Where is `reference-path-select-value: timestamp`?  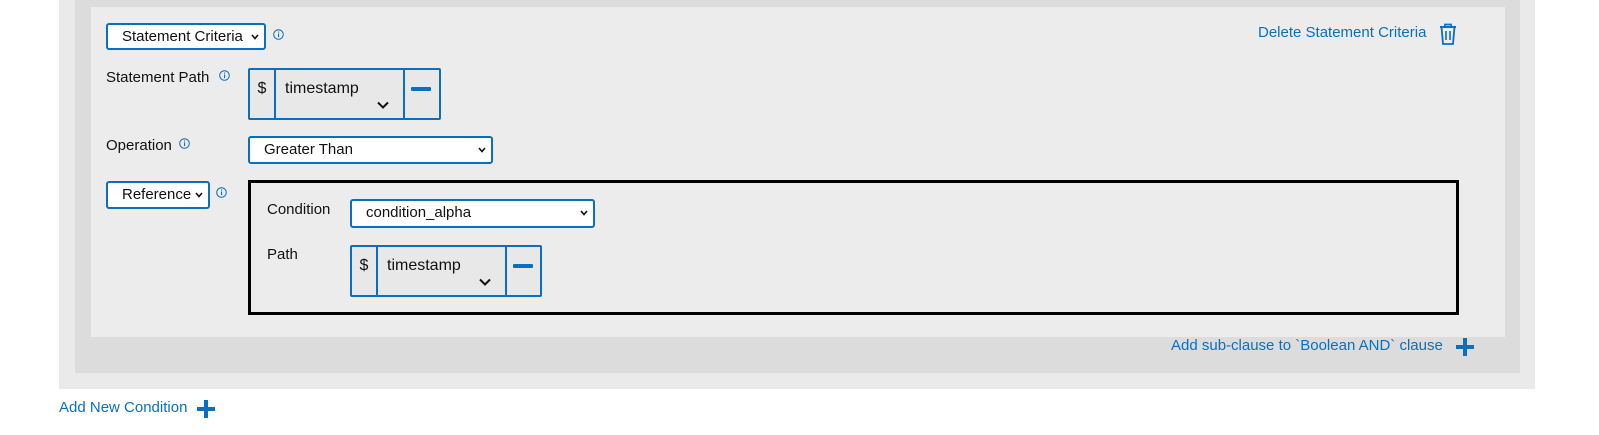
reference-path-select-value: timestamp is located at coordinates (424, 265).